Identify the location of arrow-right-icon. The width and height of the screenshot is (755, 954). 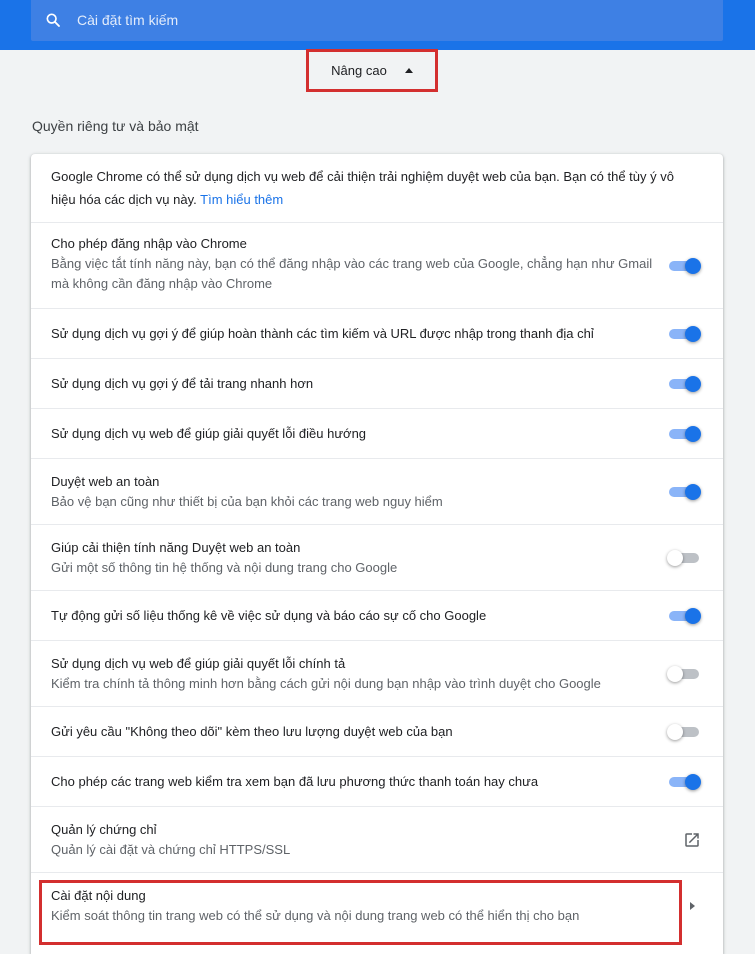
(692, 906).